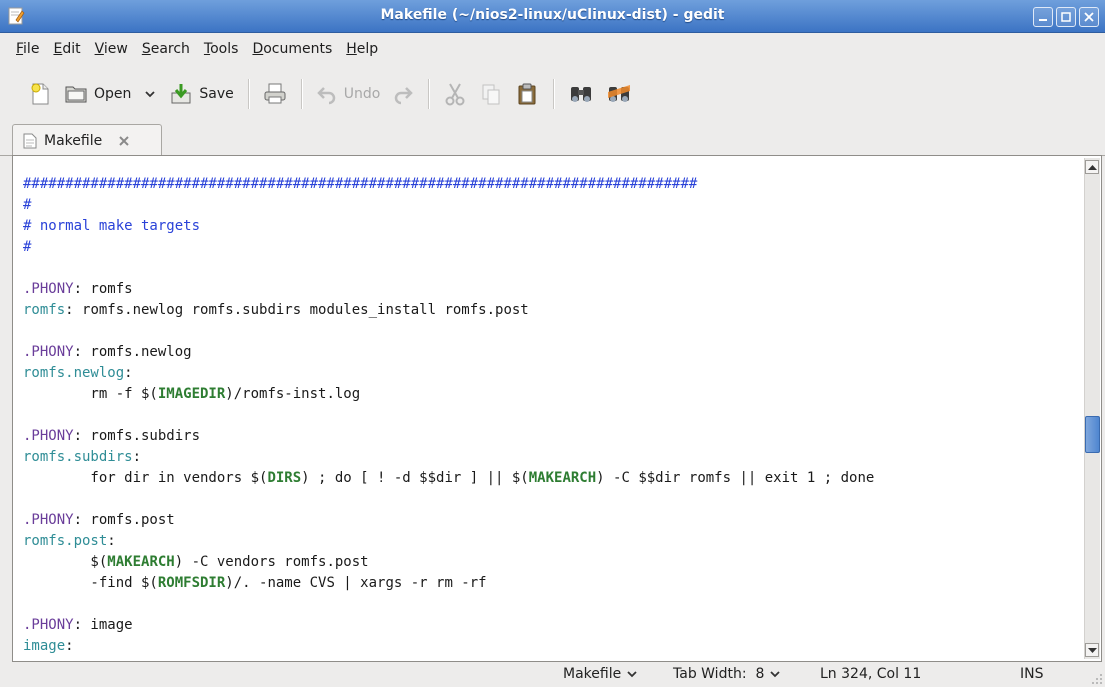 This screenshot has height=687, width=1105. I want to click on text-document-icon, so click(30, 140).